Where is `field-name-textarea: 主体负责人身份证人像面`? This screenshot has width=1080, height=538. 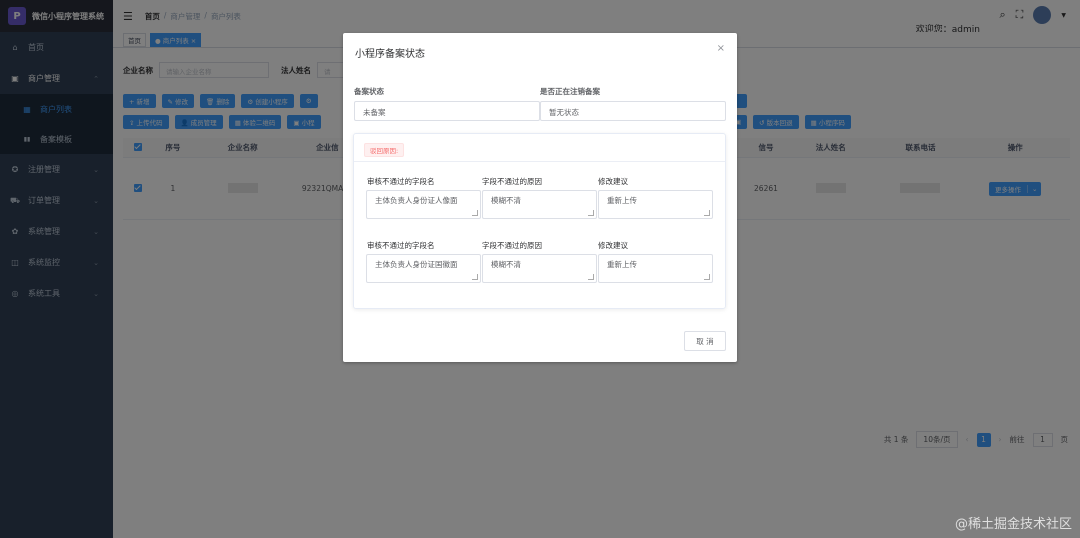
field-name-textarea: 主体负责人身份证人像面 is located at coordinates (423, 204).